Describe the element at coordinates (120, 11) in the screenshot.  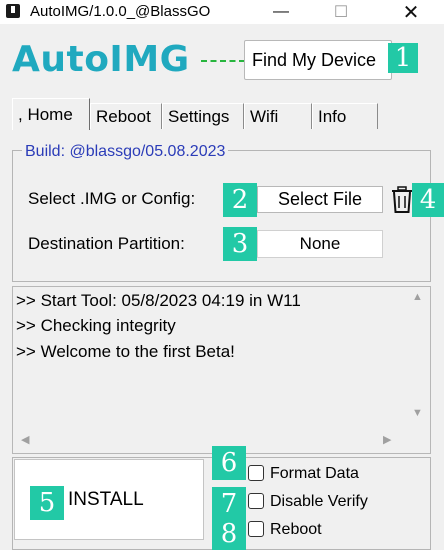
I see `window-title: AutoIMG/1.0.0_@BlassGO` at that location.